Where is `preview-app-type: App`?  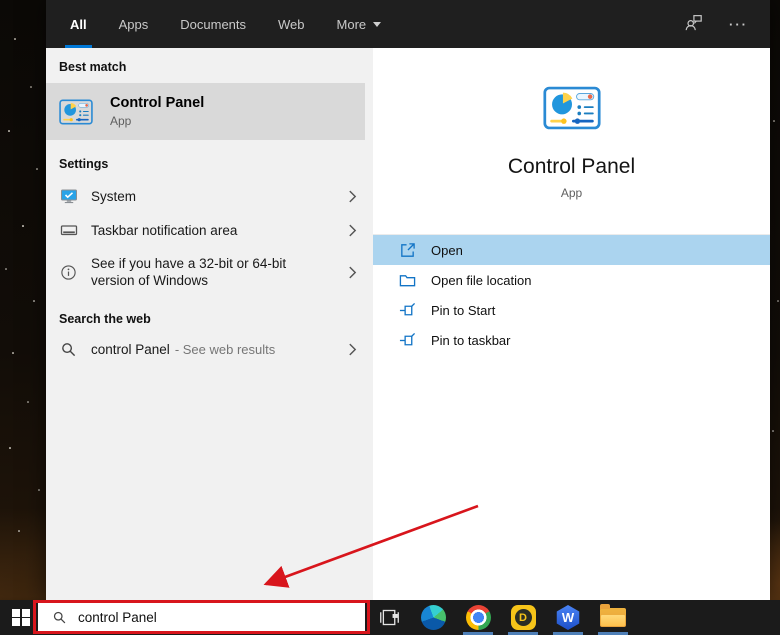
preview-app-type: App is located at coordinates (571, 193).